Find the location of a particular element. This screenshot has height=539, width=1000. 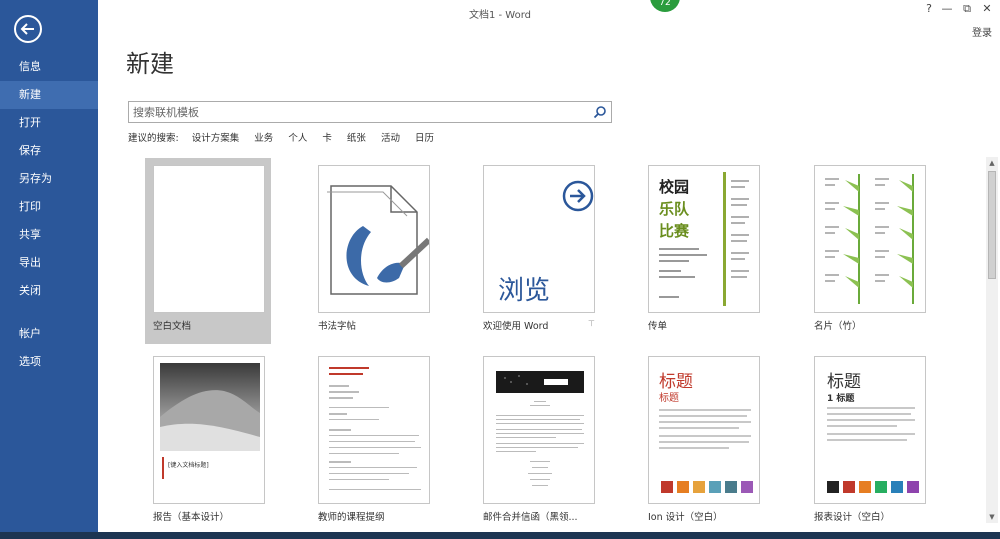

sidebar-item-share: 共享 is located at coordinates (49, 235).